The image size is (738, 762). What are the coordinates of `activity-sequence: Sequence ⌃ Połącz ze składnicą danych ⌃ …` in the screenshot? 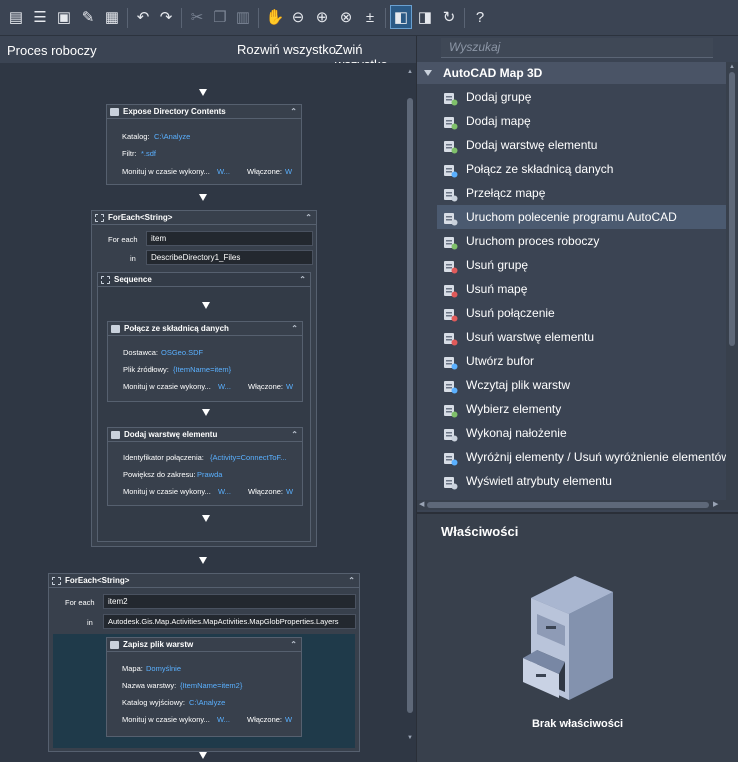 It's located at (204, 407).